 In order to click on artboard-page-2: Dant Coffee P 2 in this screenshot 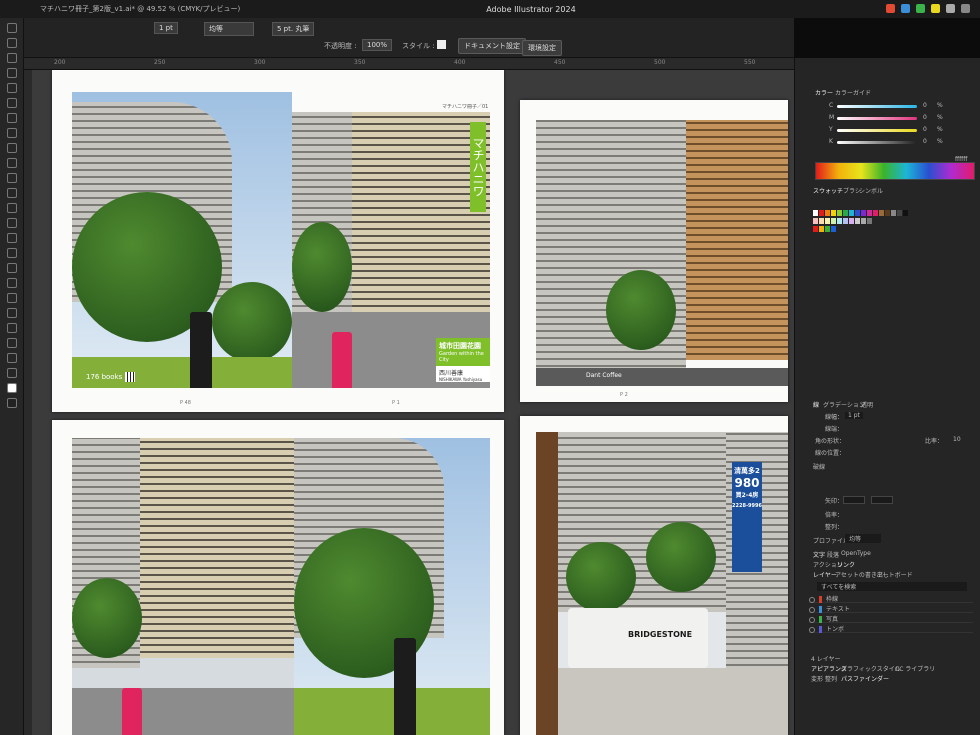, I will do `click(654, 251)`.